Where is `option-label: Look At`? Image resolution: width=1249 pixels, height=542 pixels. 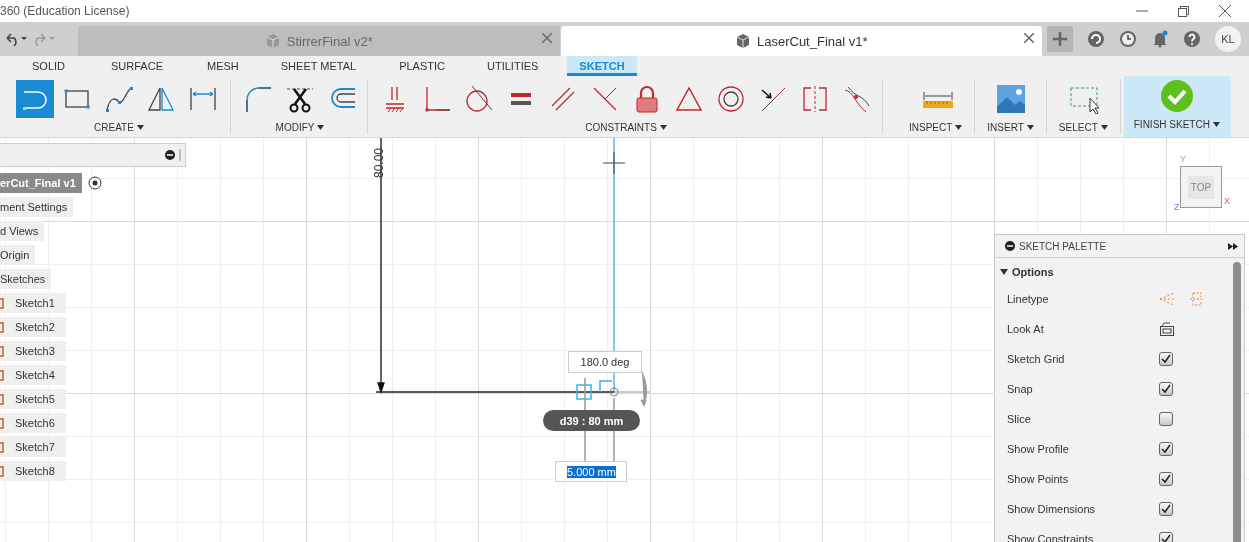
option-label: Look At is located at coordinates (1026, 329).